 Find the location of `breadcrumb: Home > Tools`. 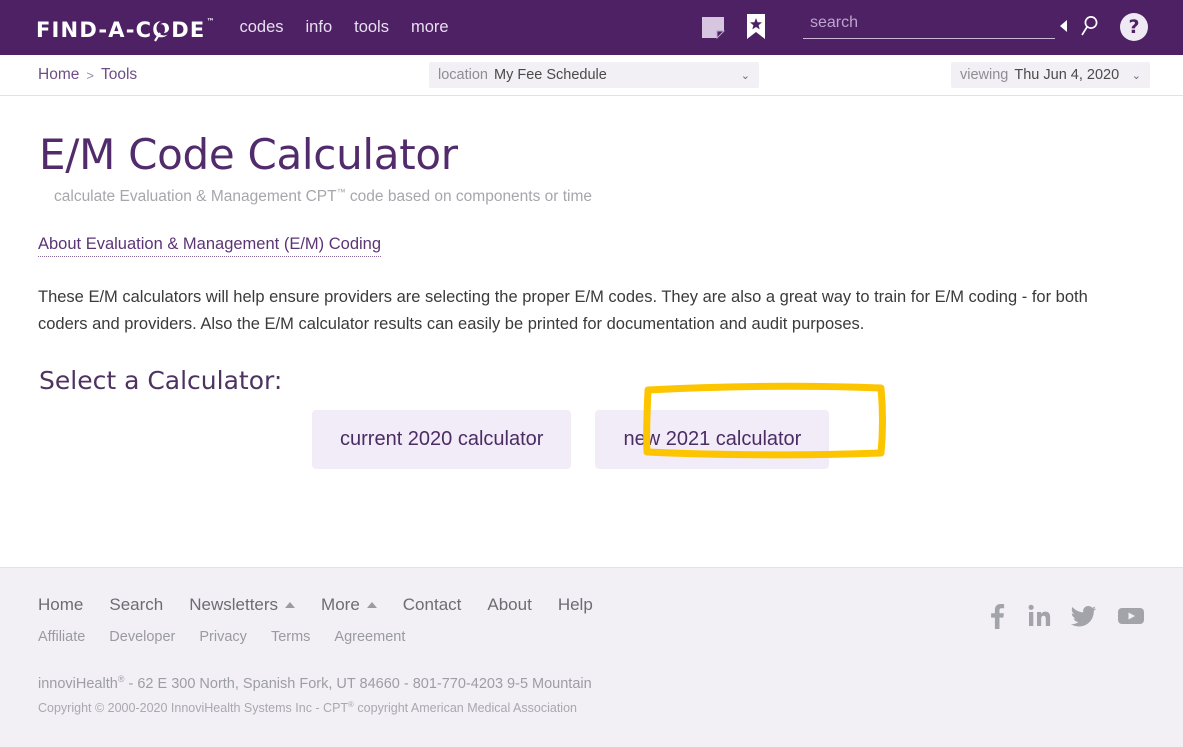

breadcrumb: Home > Tools is located at coordinates (87, 75).